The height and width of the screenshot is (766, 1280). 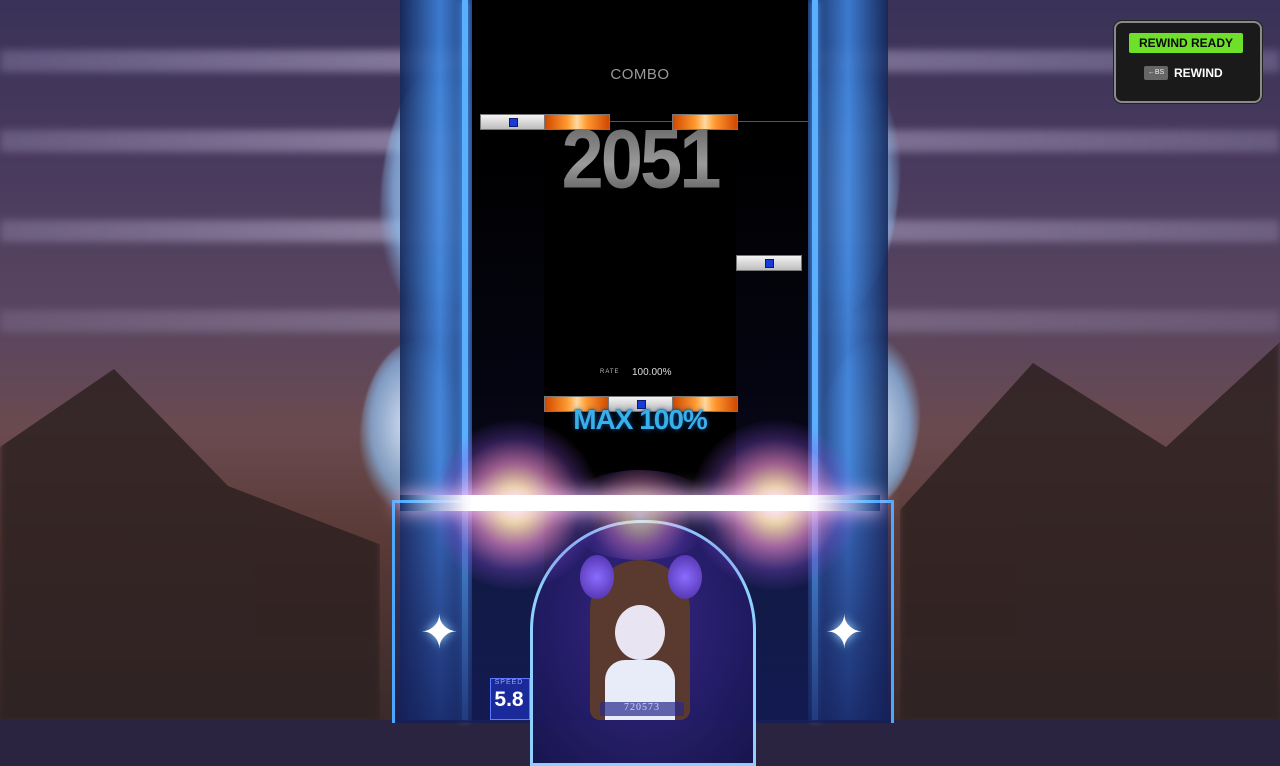 What do you see at coordinates (610, 372) in the screenshot?
I see `rate-label: RATE` at bounding box center [610, 372].